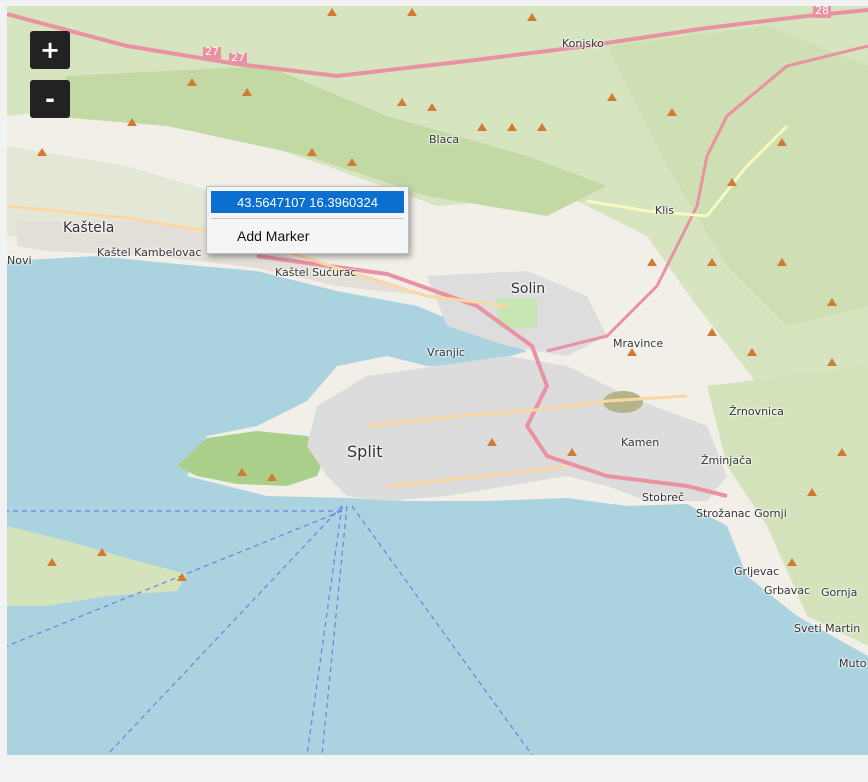 Image resolution: width=868 pixels, height=782 pixels. I want to click on zoom-in-button: +, so click(50, 50).